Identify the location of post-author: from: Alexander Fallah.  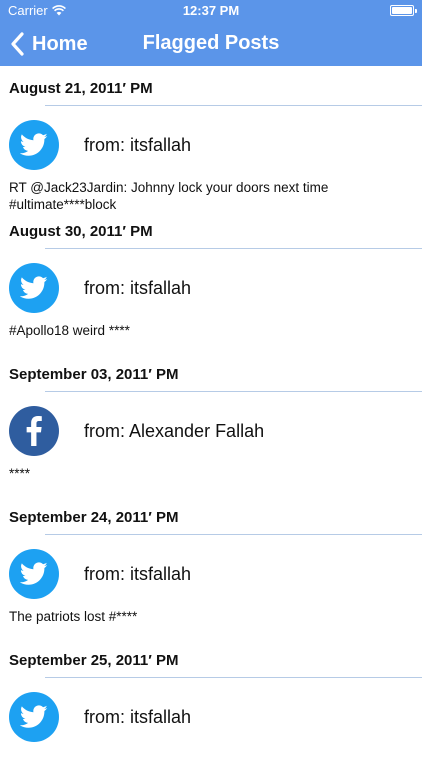
(174, 431).